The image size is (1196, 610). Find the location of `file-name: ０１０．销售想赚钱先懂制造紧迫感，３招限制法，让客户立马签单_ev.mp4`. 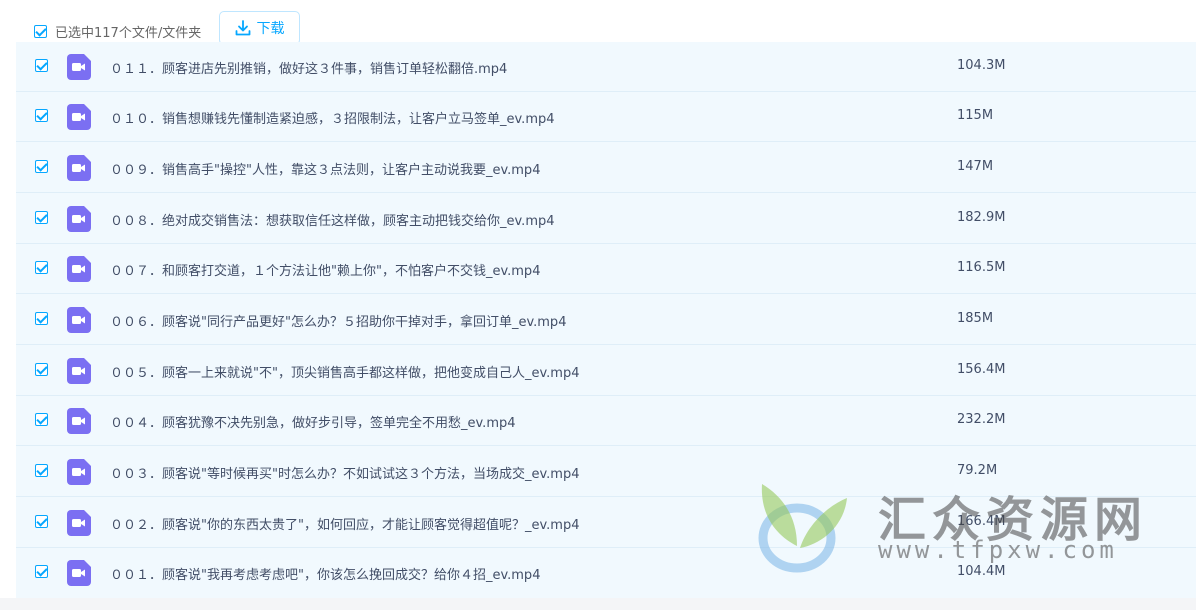

file-name: ０１０．销售想赚钱先懂制造紧迫感，３招限制法，让客户立马签单_ev.mp4 is located at coordinates (332, 117).